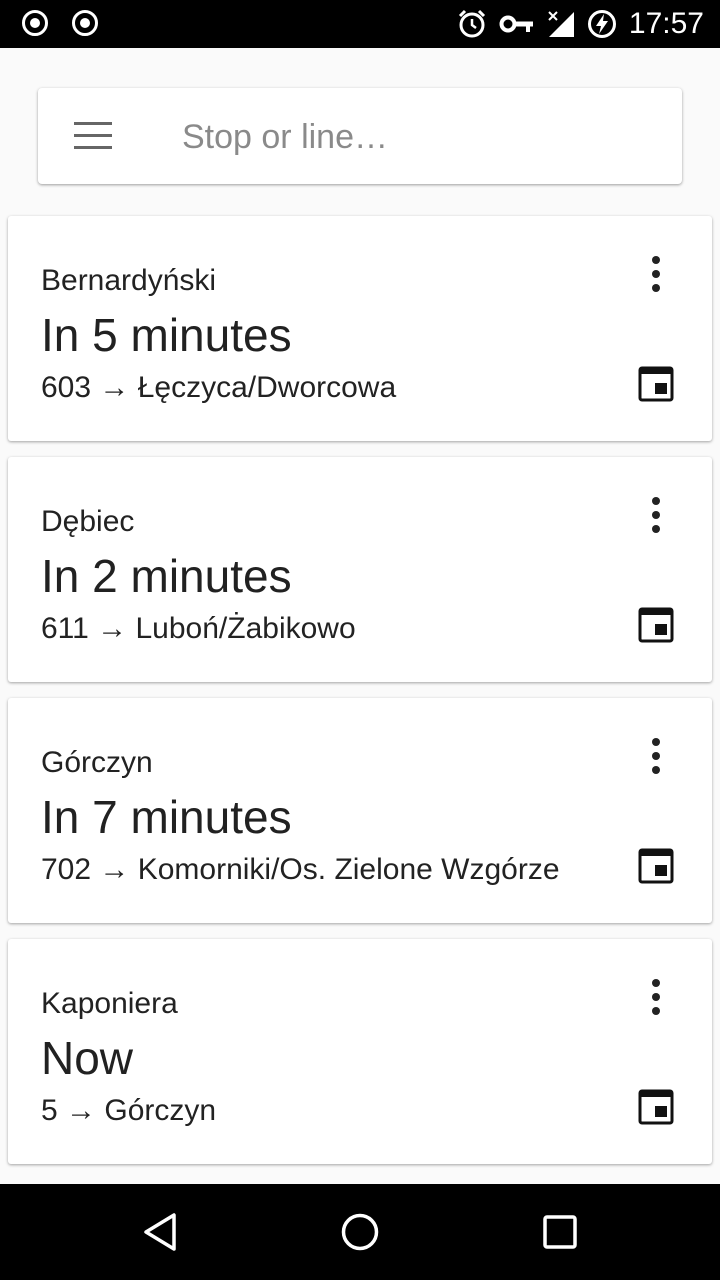 The width and height of the screenshot is (720, 1280). What do you see at coordinates (129, 280) in the screenshot?
I see `stop-name: Bernardyński` at bounding box center [129, 280].